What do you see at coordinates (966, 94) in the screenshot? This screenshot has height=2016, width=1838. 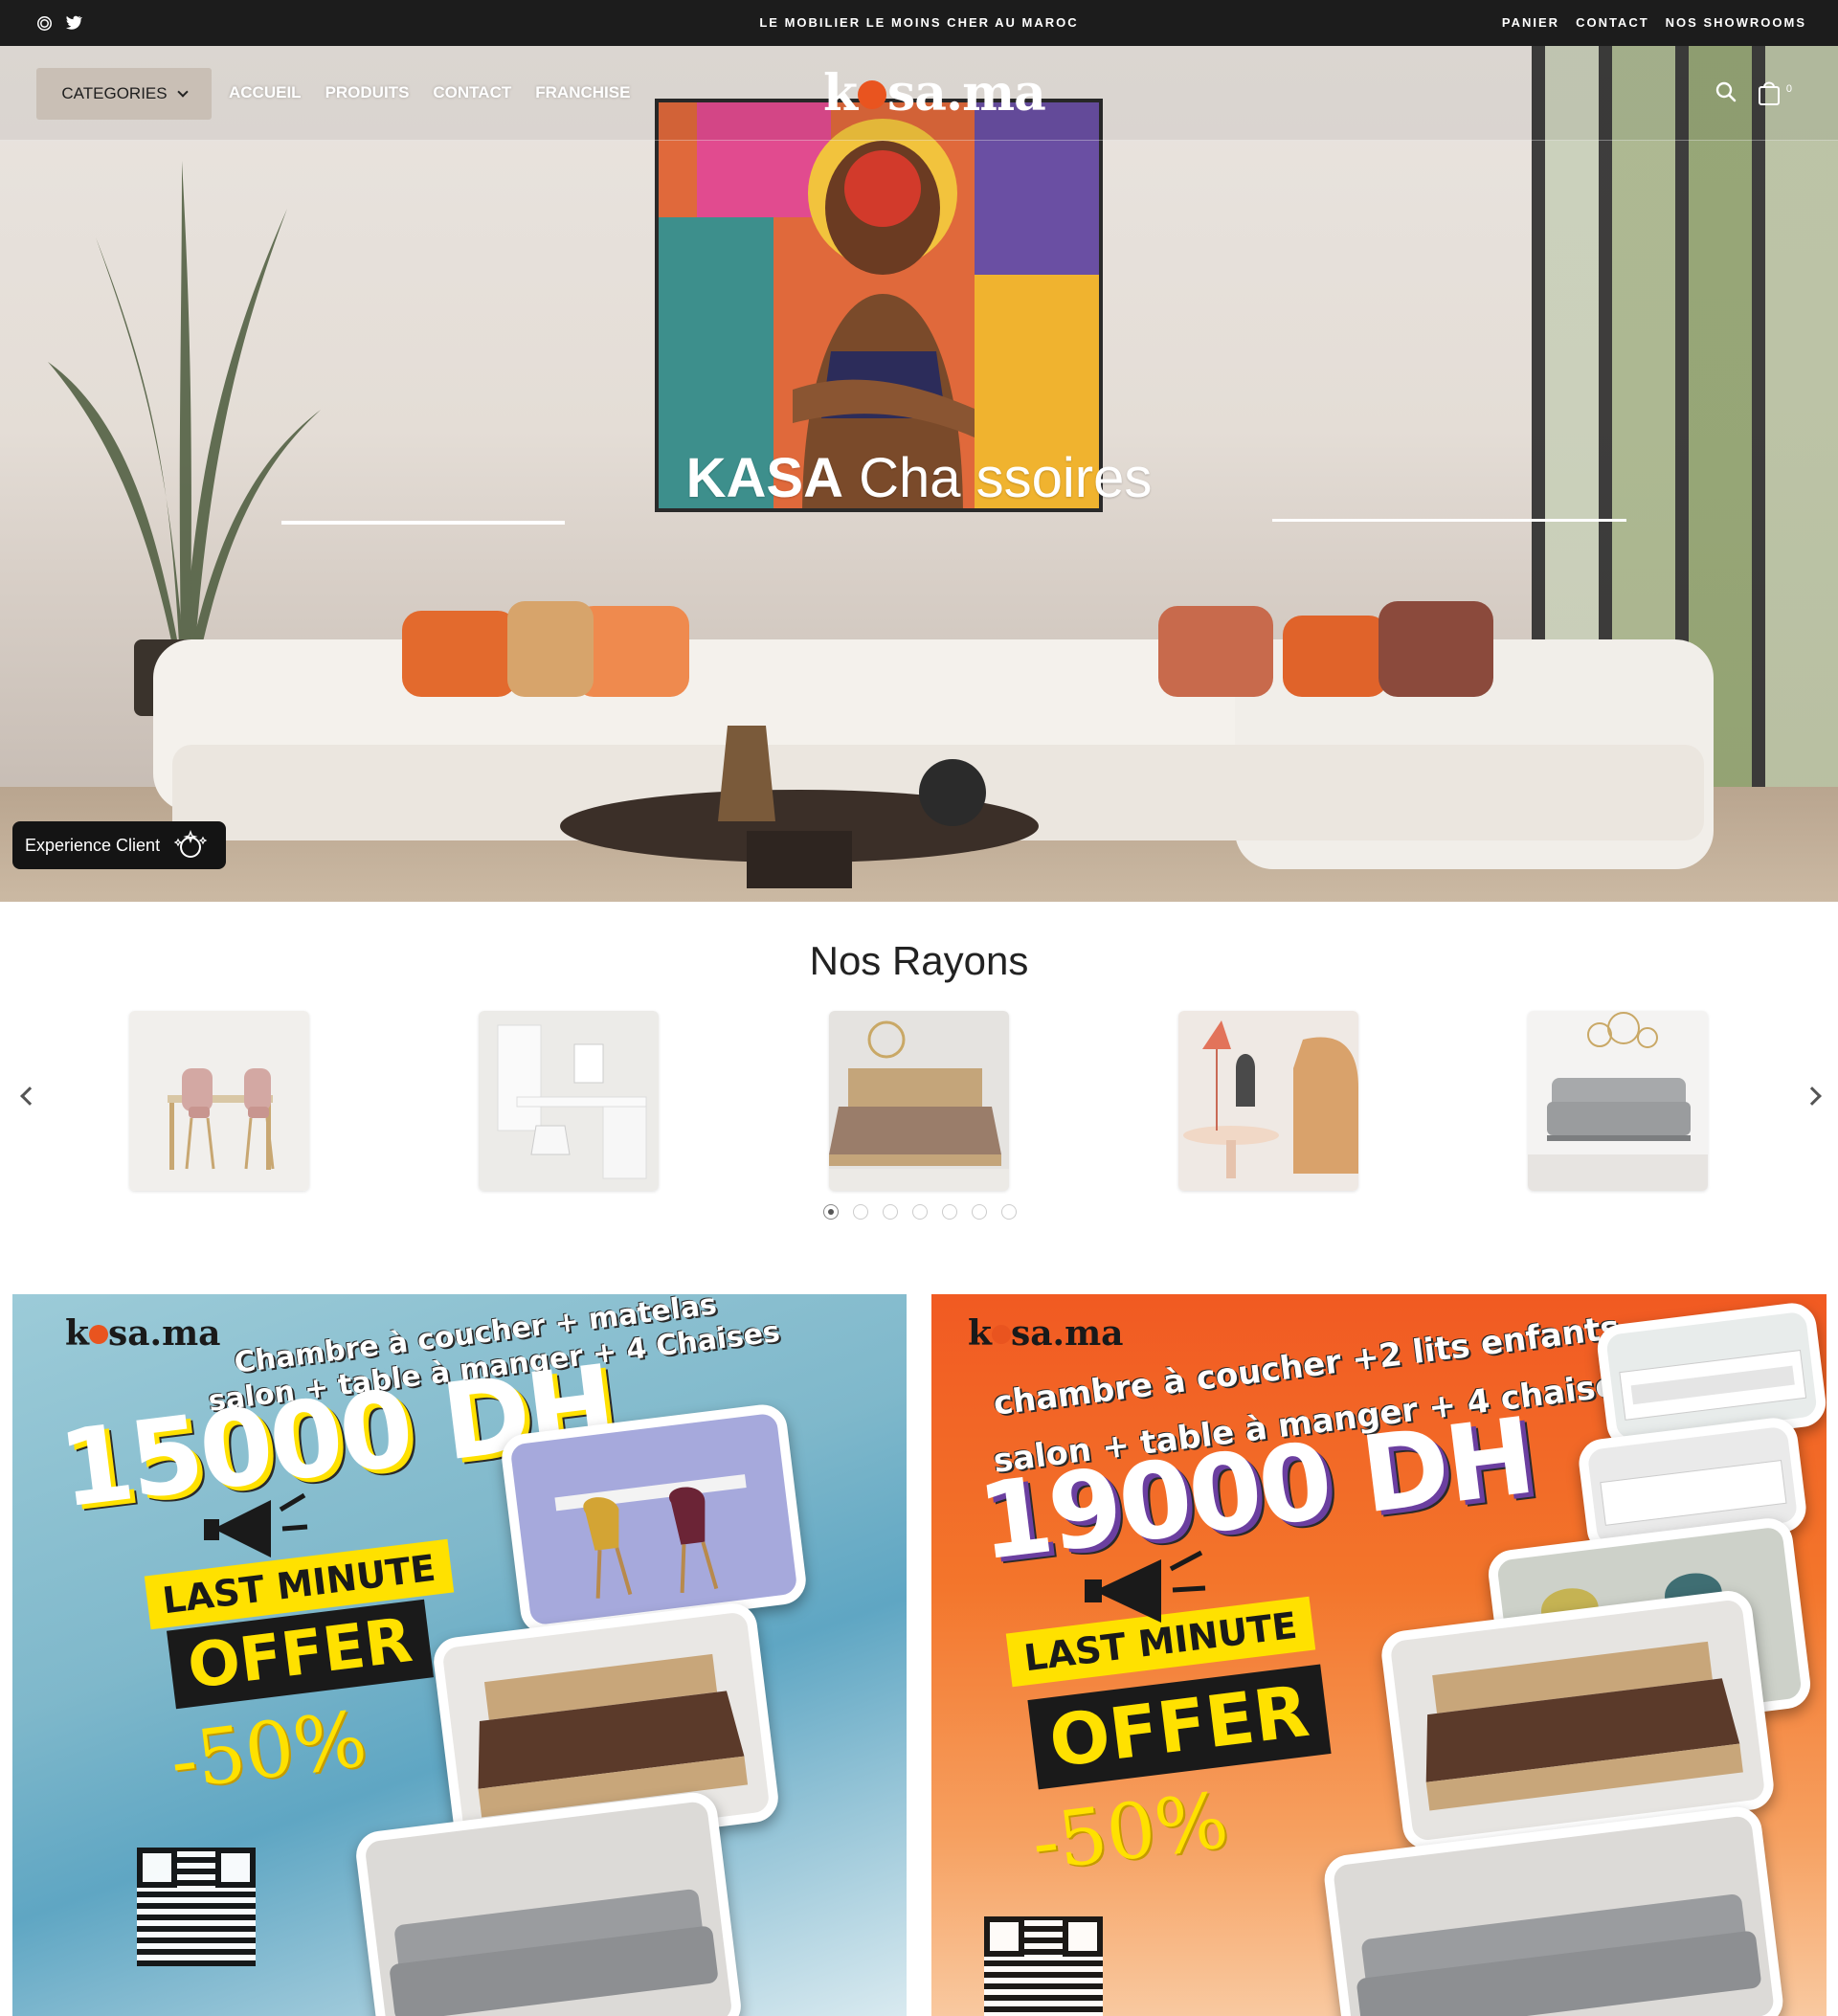 I see `logo-text-end: sa.ma` at bounding box center [966, 94].